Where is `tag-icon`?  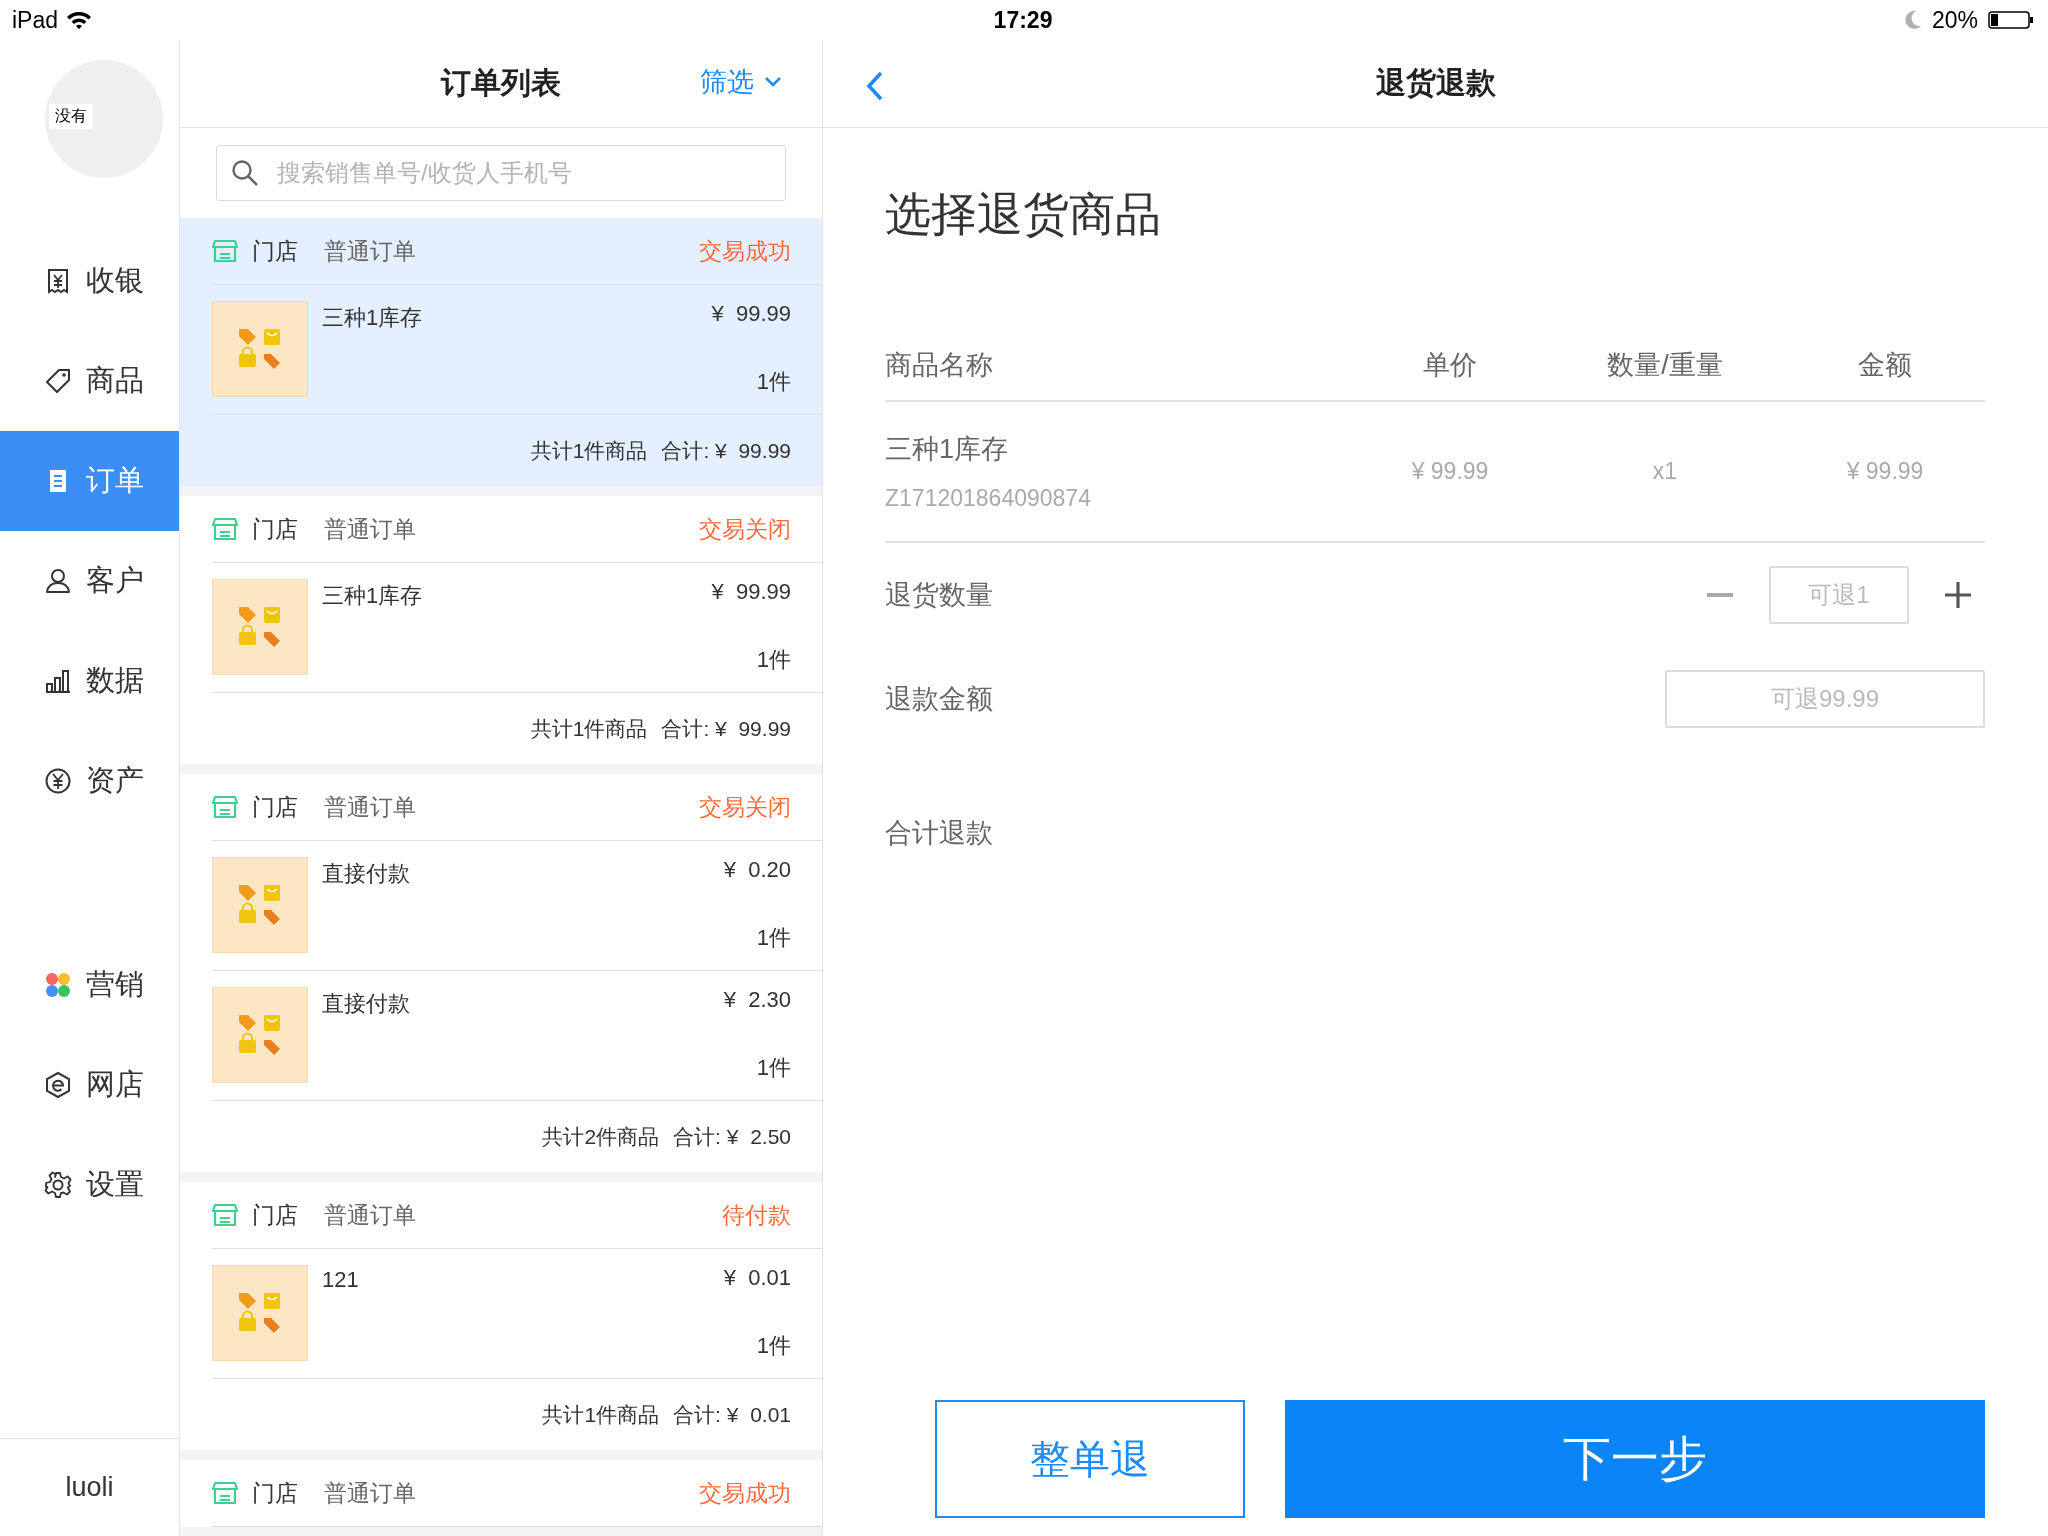
tag-icon is located at coordinates (58, 381).